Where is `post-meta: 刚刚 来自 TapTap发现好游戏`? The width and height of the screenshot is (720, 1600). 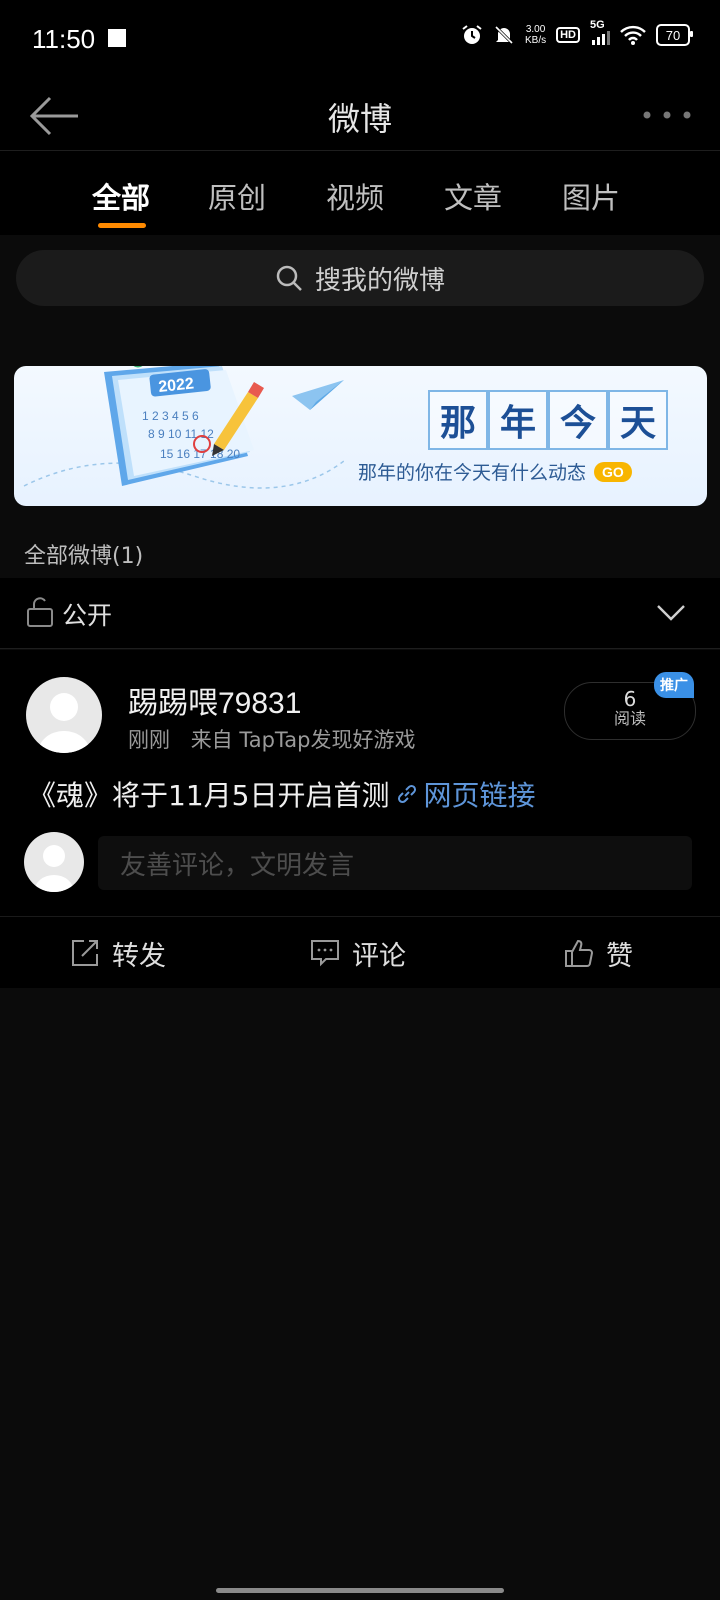
post-meta: 刚刚 来自 TapTap发现好游戏 is located at coordinates (271, 739).